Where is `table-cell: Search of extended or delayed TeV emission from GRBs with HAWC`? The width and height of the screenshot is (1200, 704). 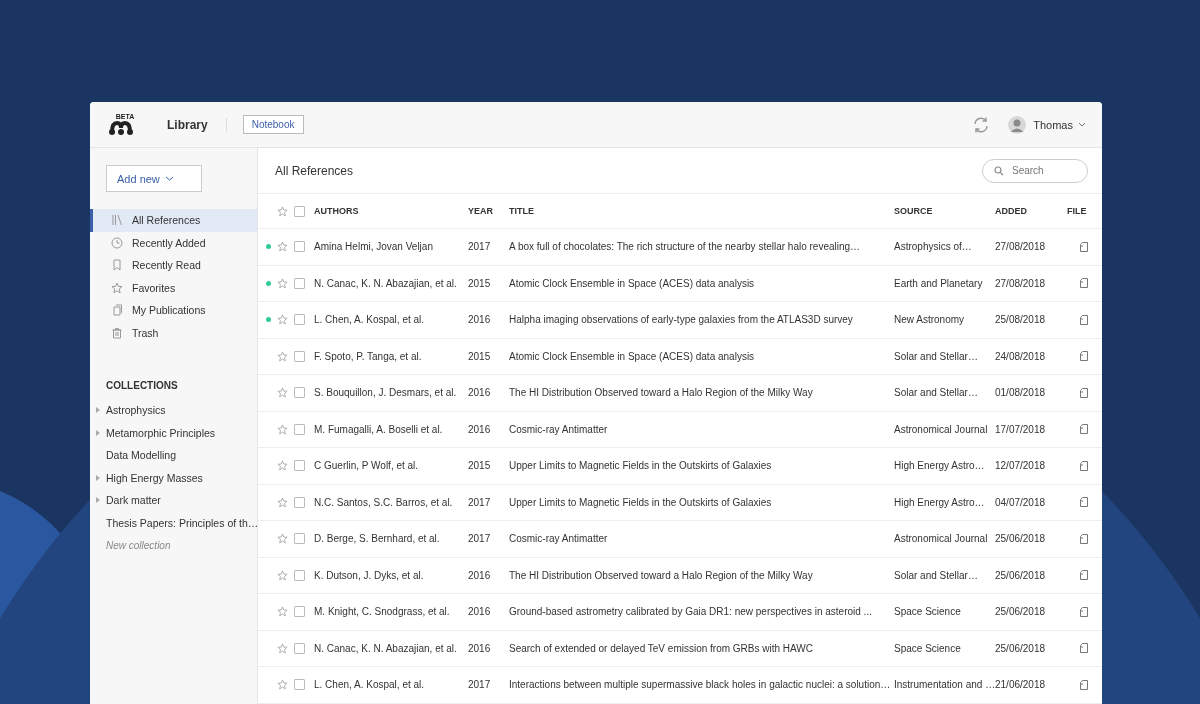 table-cell: Search of extended or delayed TeV emission from GRBs with HAWC is located at coordinates (701, 648).